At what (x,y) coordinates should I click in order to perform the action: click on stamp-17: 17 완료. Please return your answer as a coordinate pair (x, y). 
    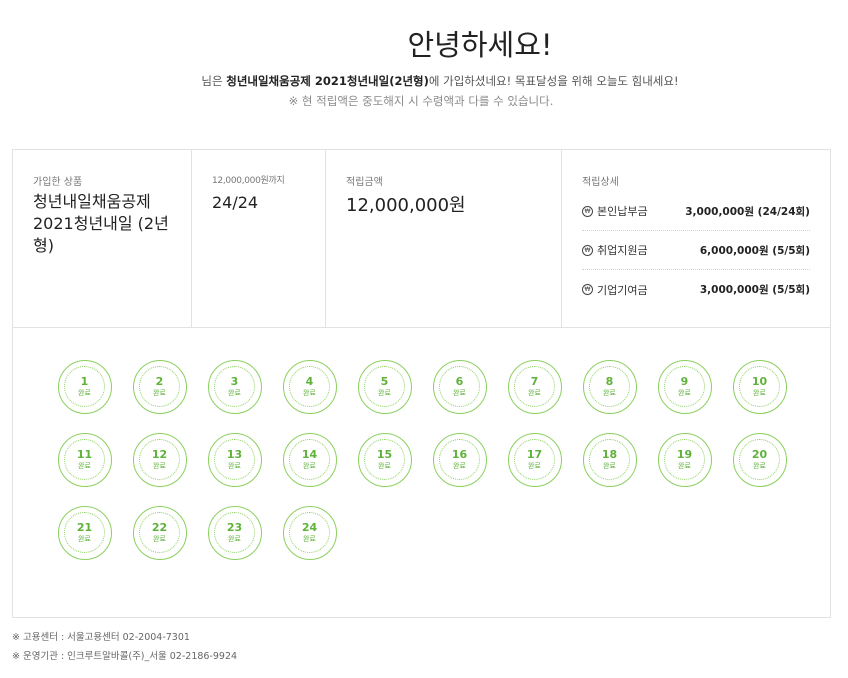
    Looking at the image, I should click on (535, 460).